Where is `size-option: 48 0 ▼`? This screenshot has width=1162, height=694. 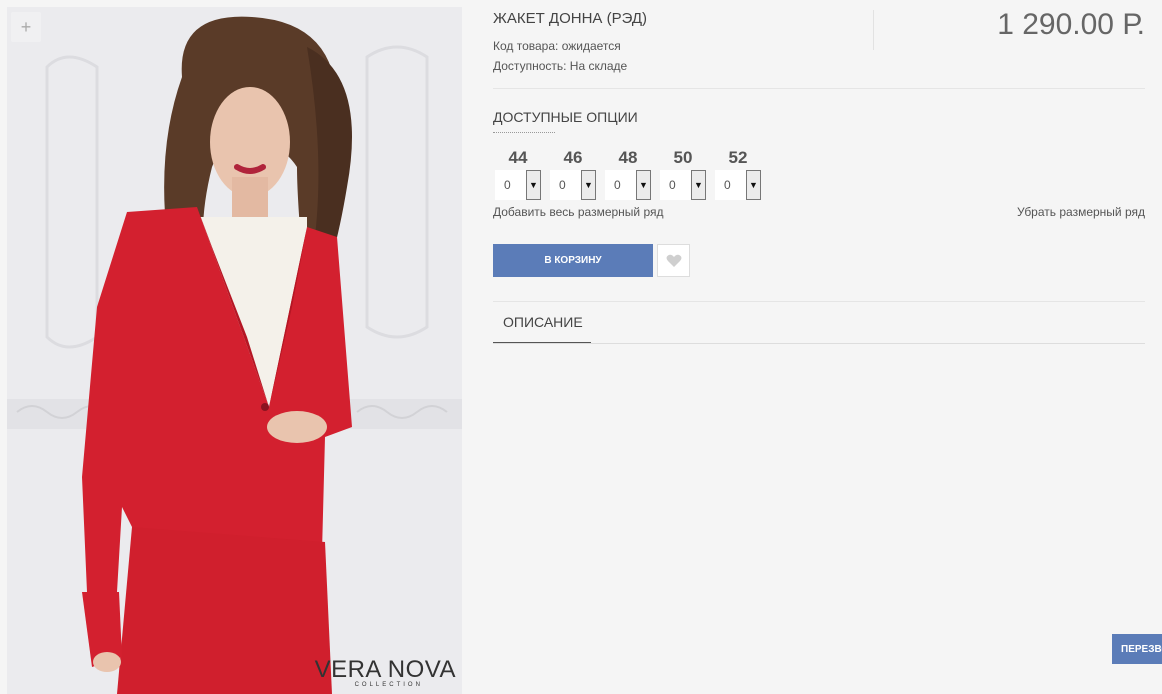 size-option: 48 0 ▼ is located at coordinates (632, 174).